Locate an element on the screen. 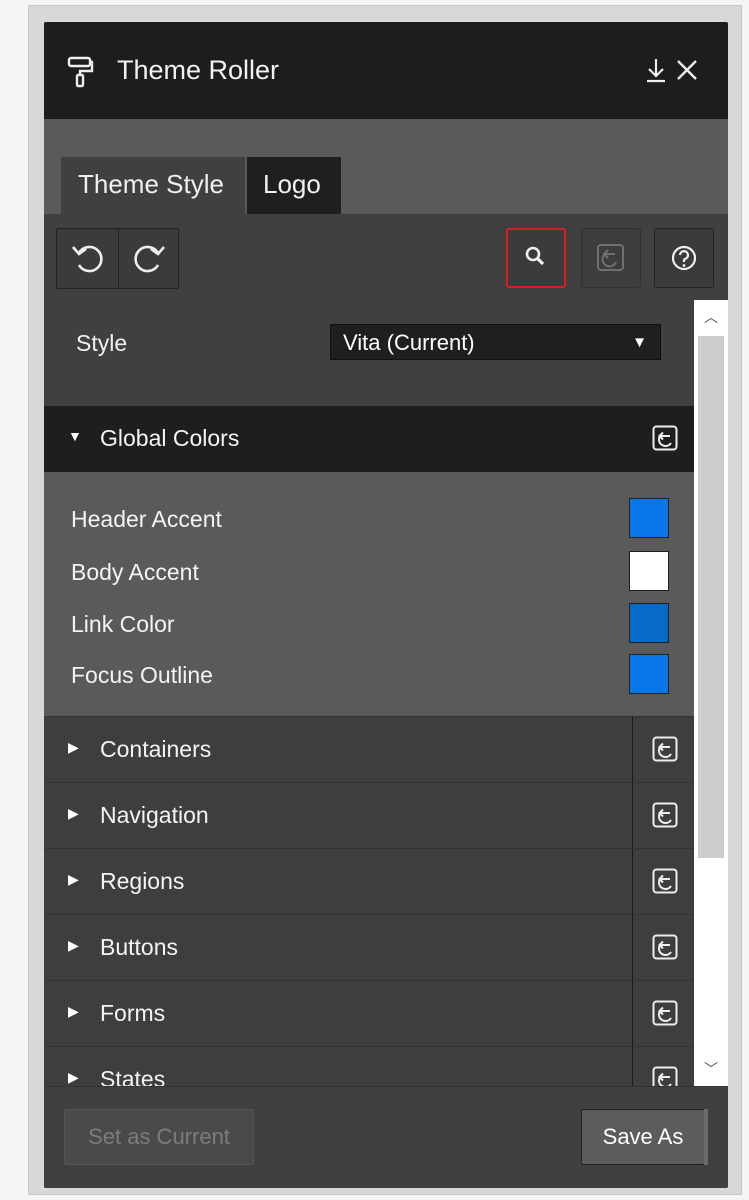 The height and width of the screenshot is (1200, 749). toolbar is located at coordinates (386, 257).